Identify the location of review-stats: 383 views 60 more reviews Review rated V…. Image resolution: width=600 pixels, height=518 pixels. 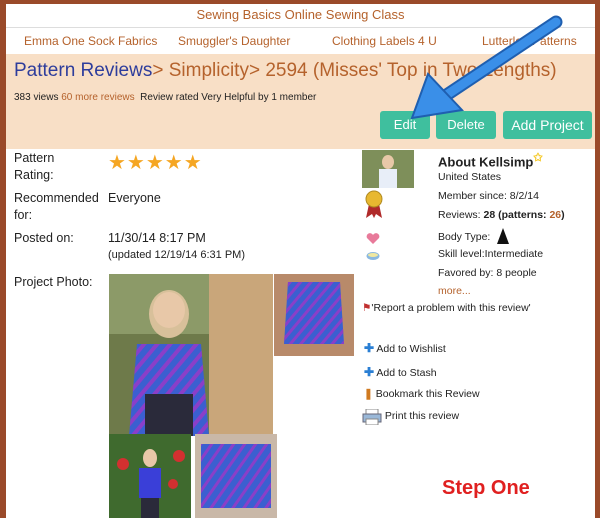
(165, 97).